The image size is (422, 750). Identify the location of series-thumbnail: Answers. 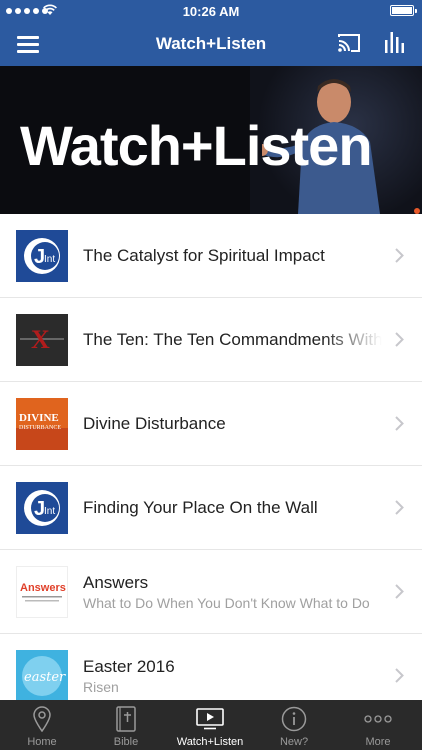
(42, 592).